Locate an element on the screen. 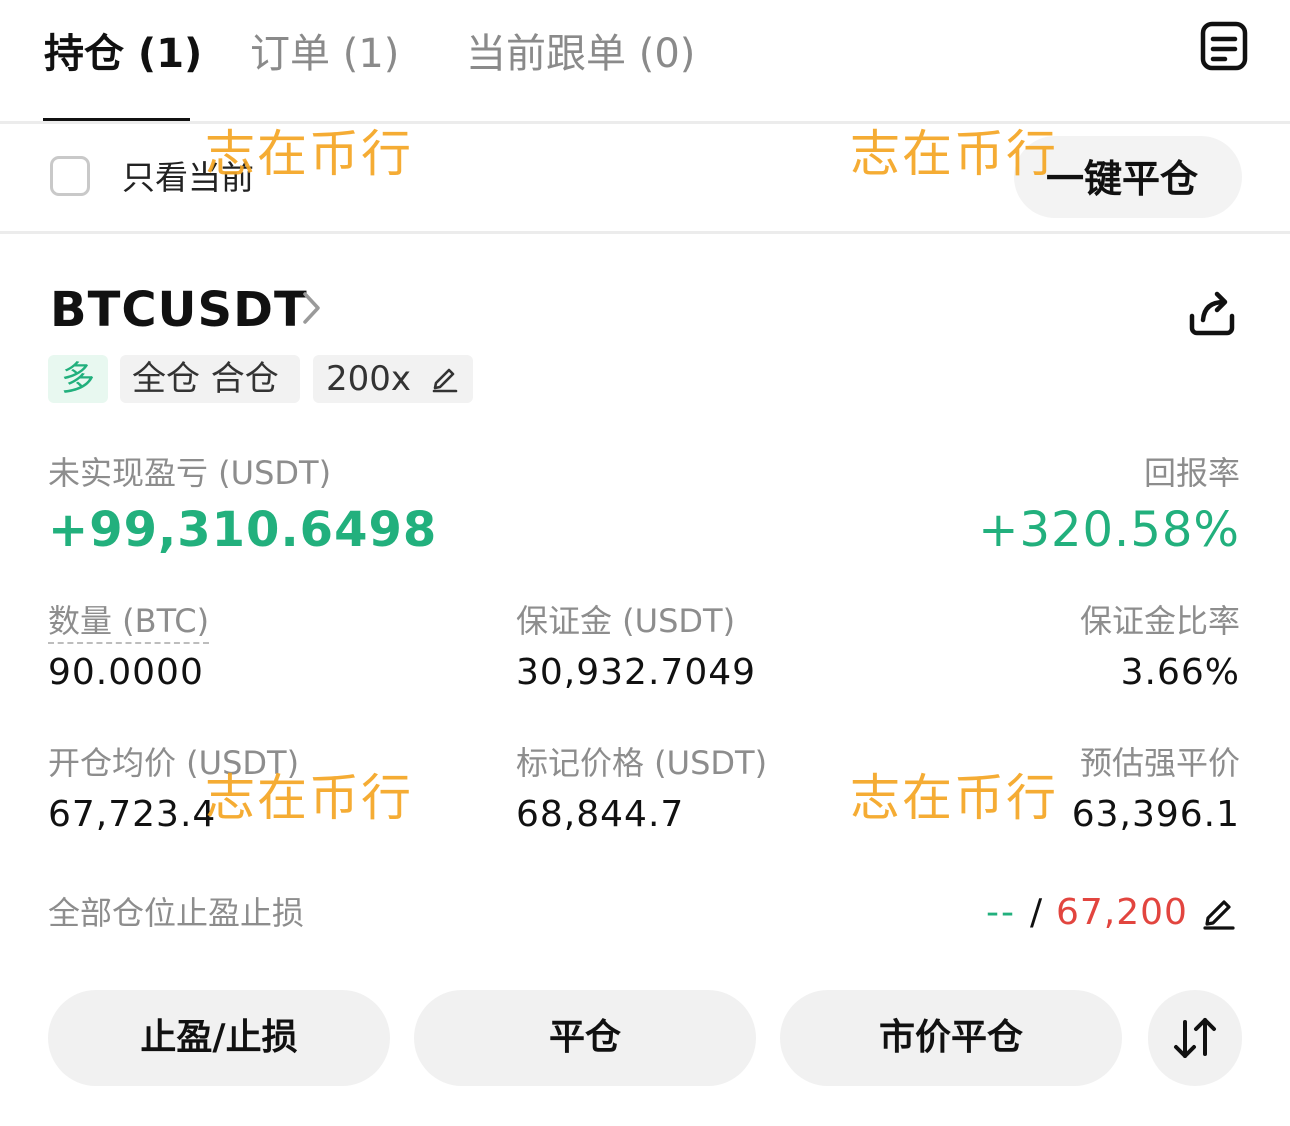  roe-label: 回报率 is located at coordinates (1191, 473).